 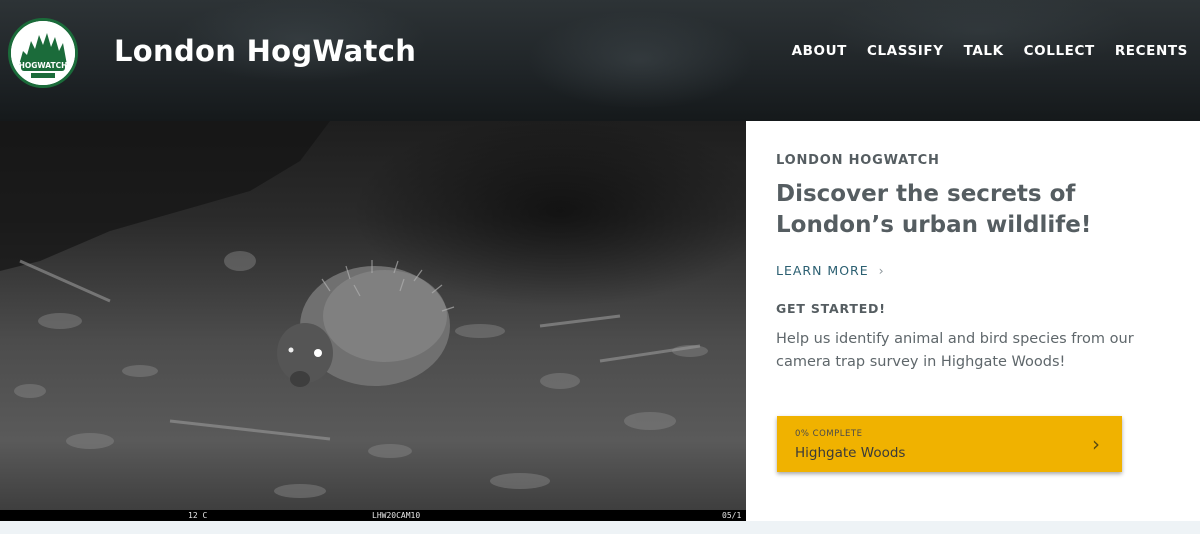 What do you see at coordinates (905, 51) in the screenshot?
I see `nav-classify: CLASSIFY` at bounding box center [905, 51].